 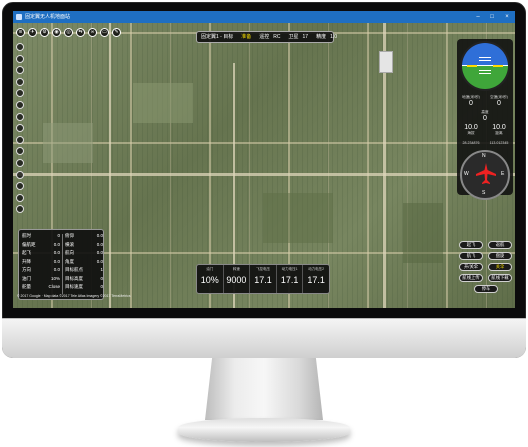 What do you see at coordinates (486, 289) in the screenshot?
I see `stop-engine-button: 停车` at bounding box center [486, 289].